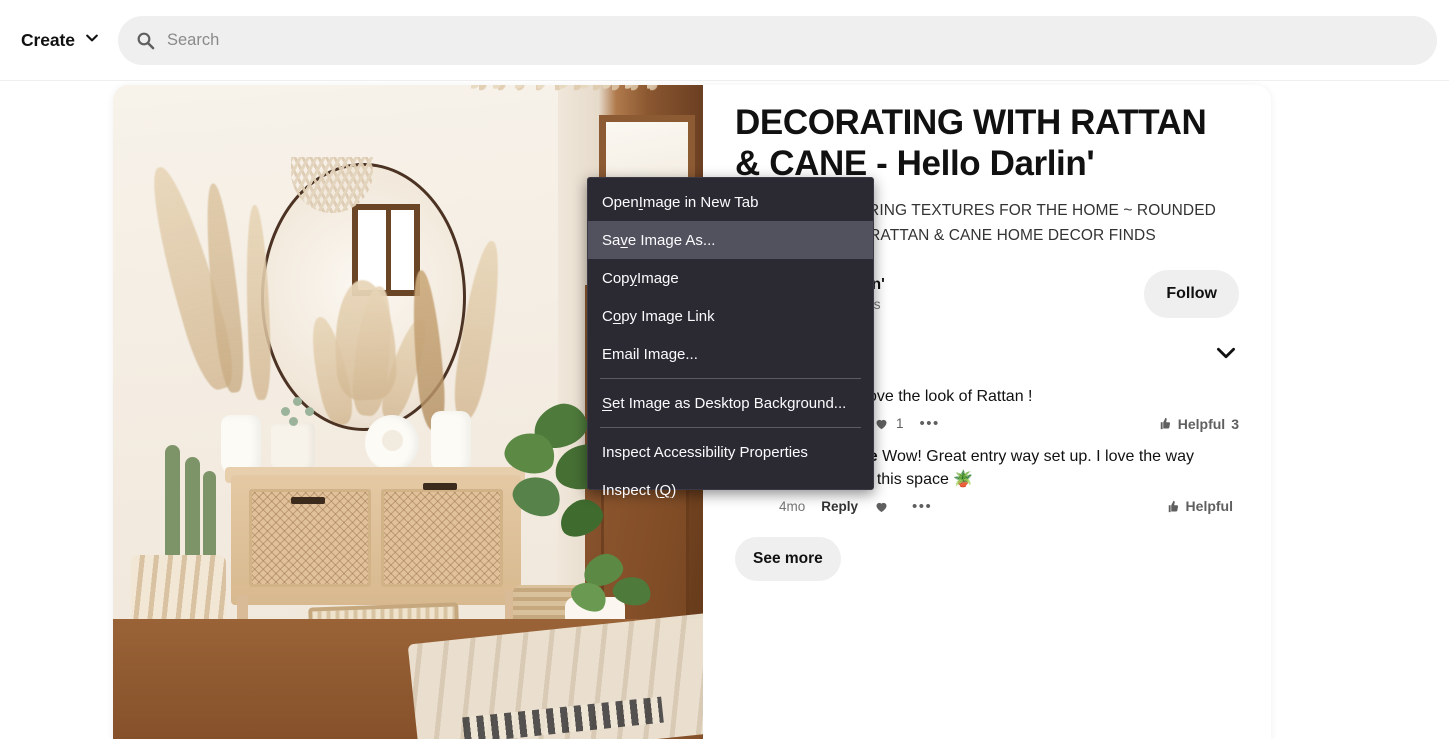 This screenshot has height=739, width=1449. What do you see at coordinates (616, 278) in the screenshot?
I see `menu-label-part: Cop` at bounding box center [616, 278].